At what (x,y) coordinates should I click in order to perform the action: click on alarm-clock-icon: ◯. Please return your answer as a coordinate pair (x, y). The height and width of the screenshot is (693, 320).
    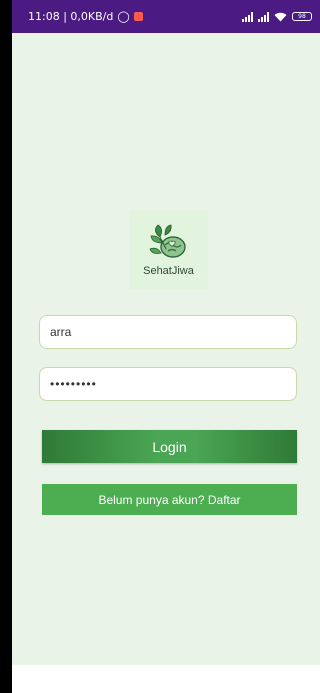
    Looking at the image, I should click on (123, 16).